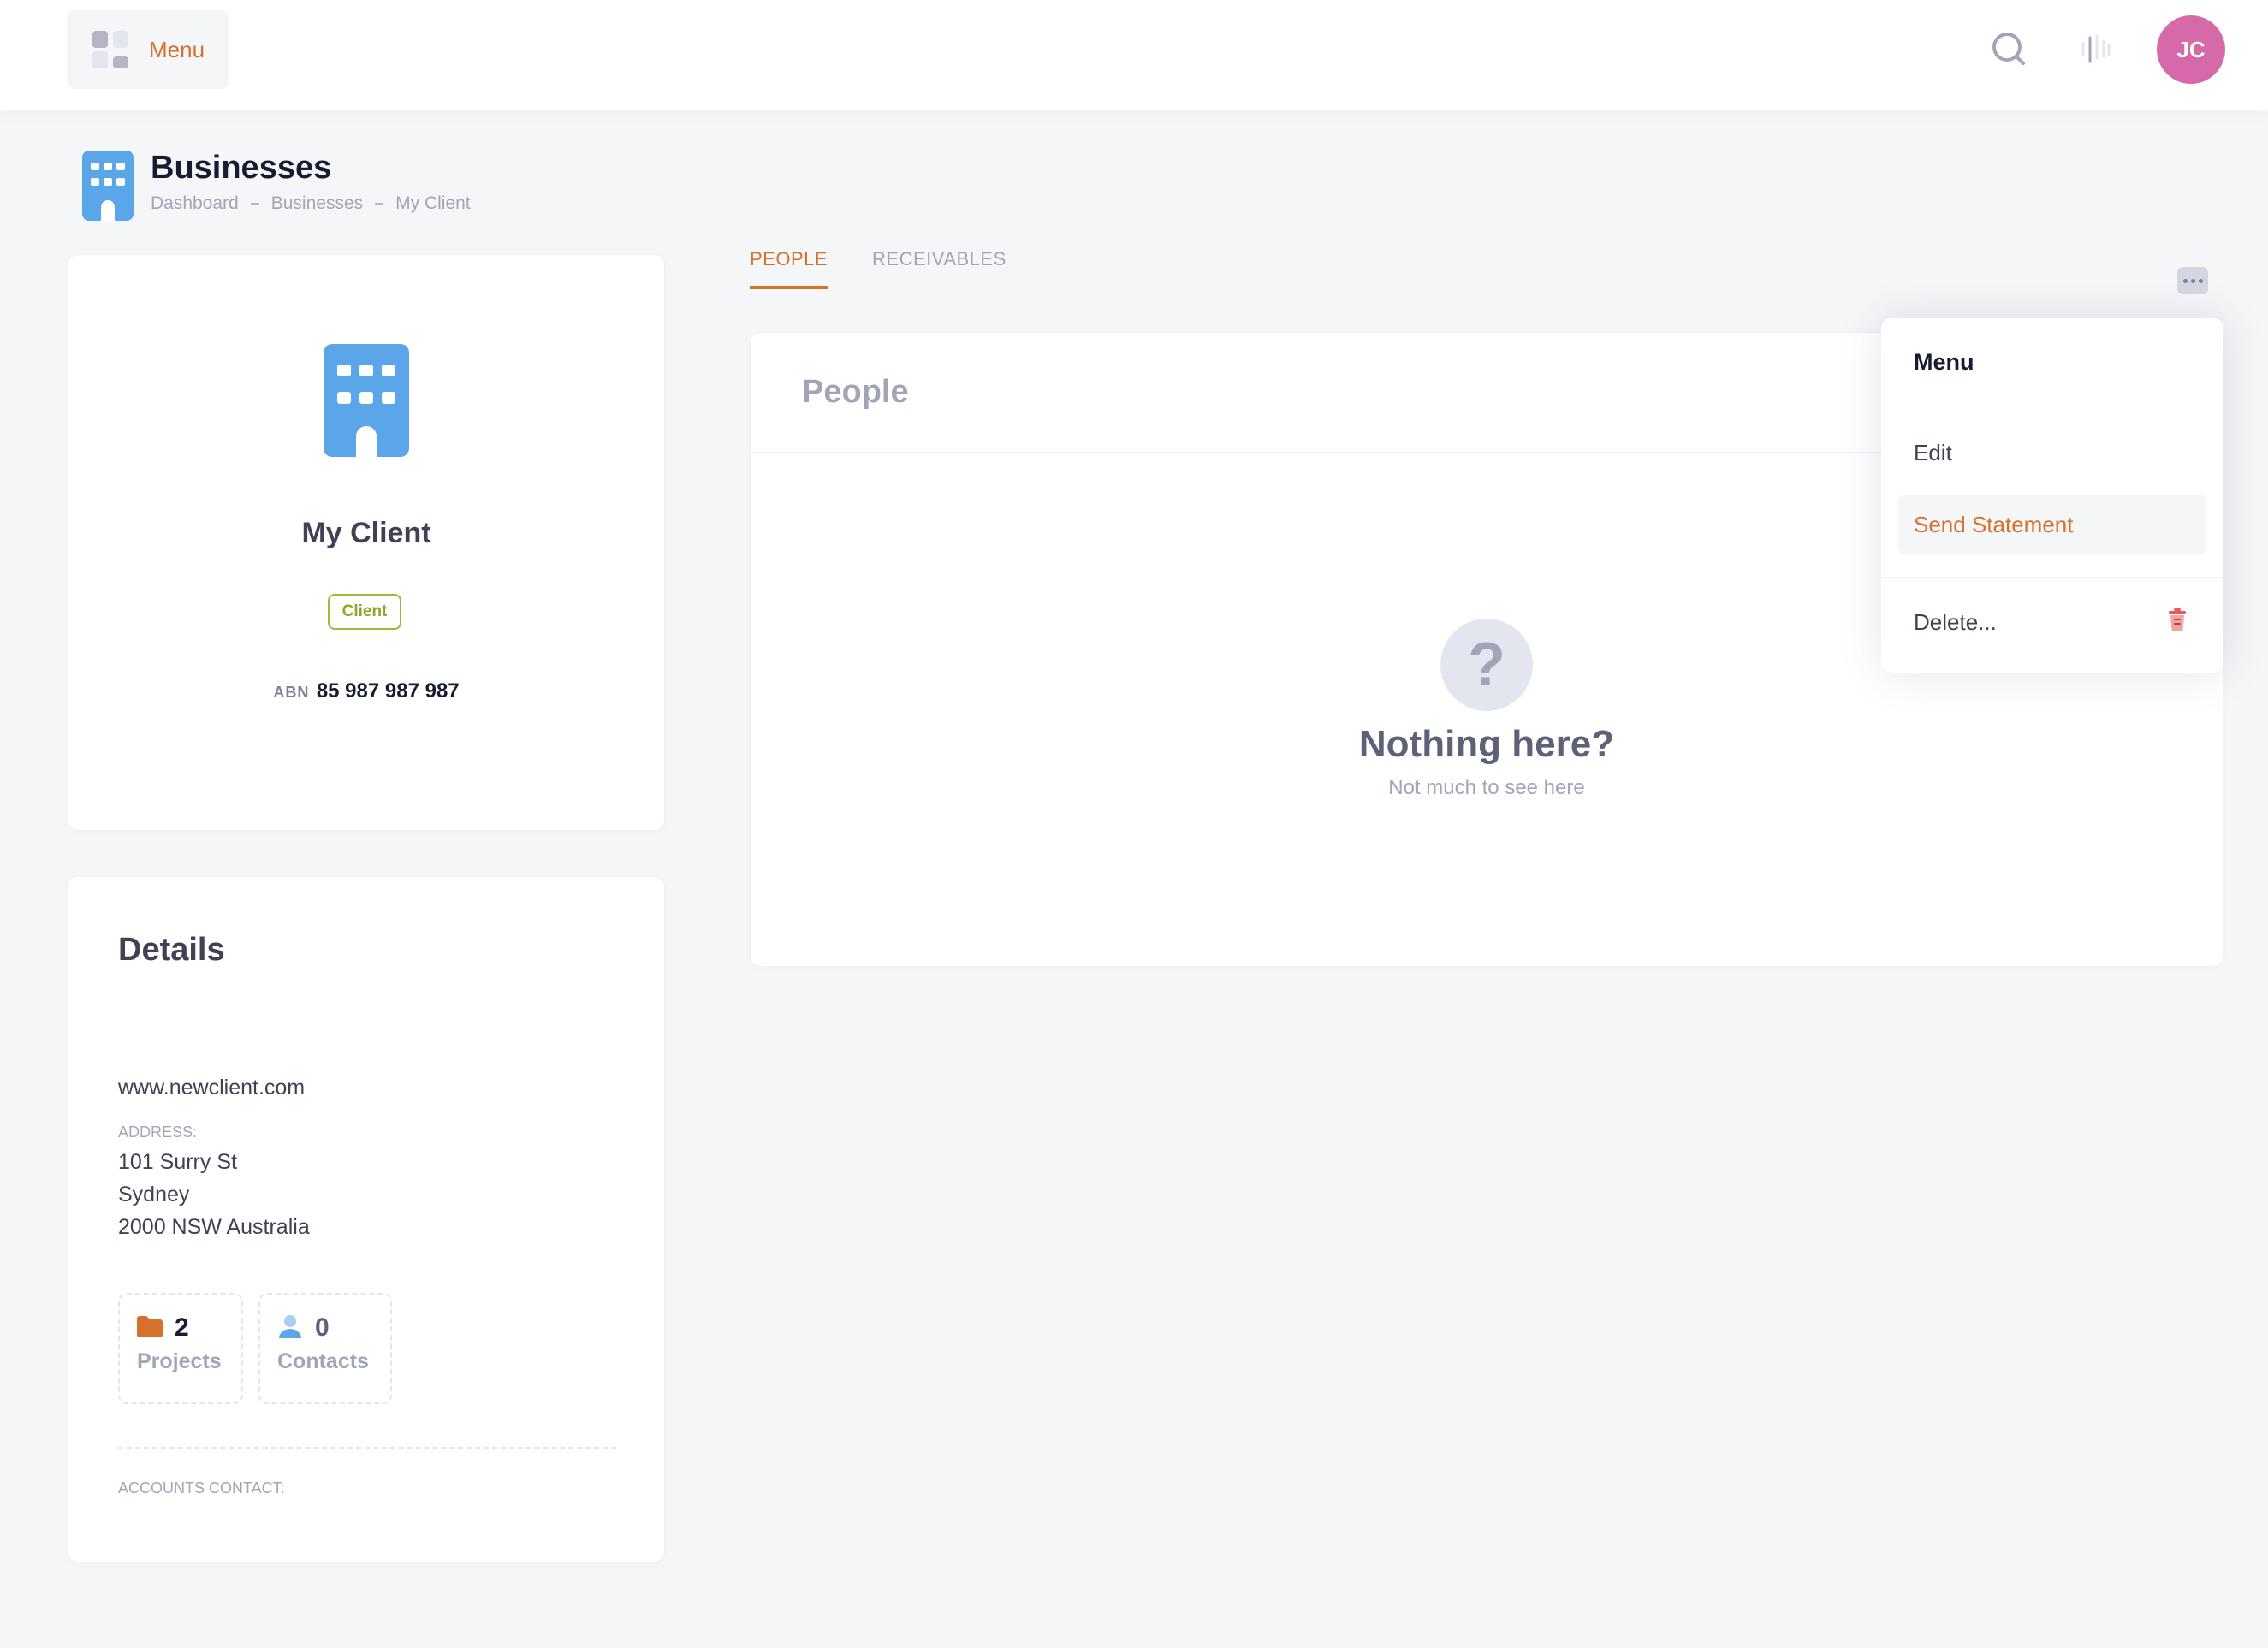 The width and height of the screenshot is (2268, 1648). What do you see at coordinates (1994, 524) in the screenshot?
I see `menu-item-label: Send Statement` at bounding box center [1994, 524].